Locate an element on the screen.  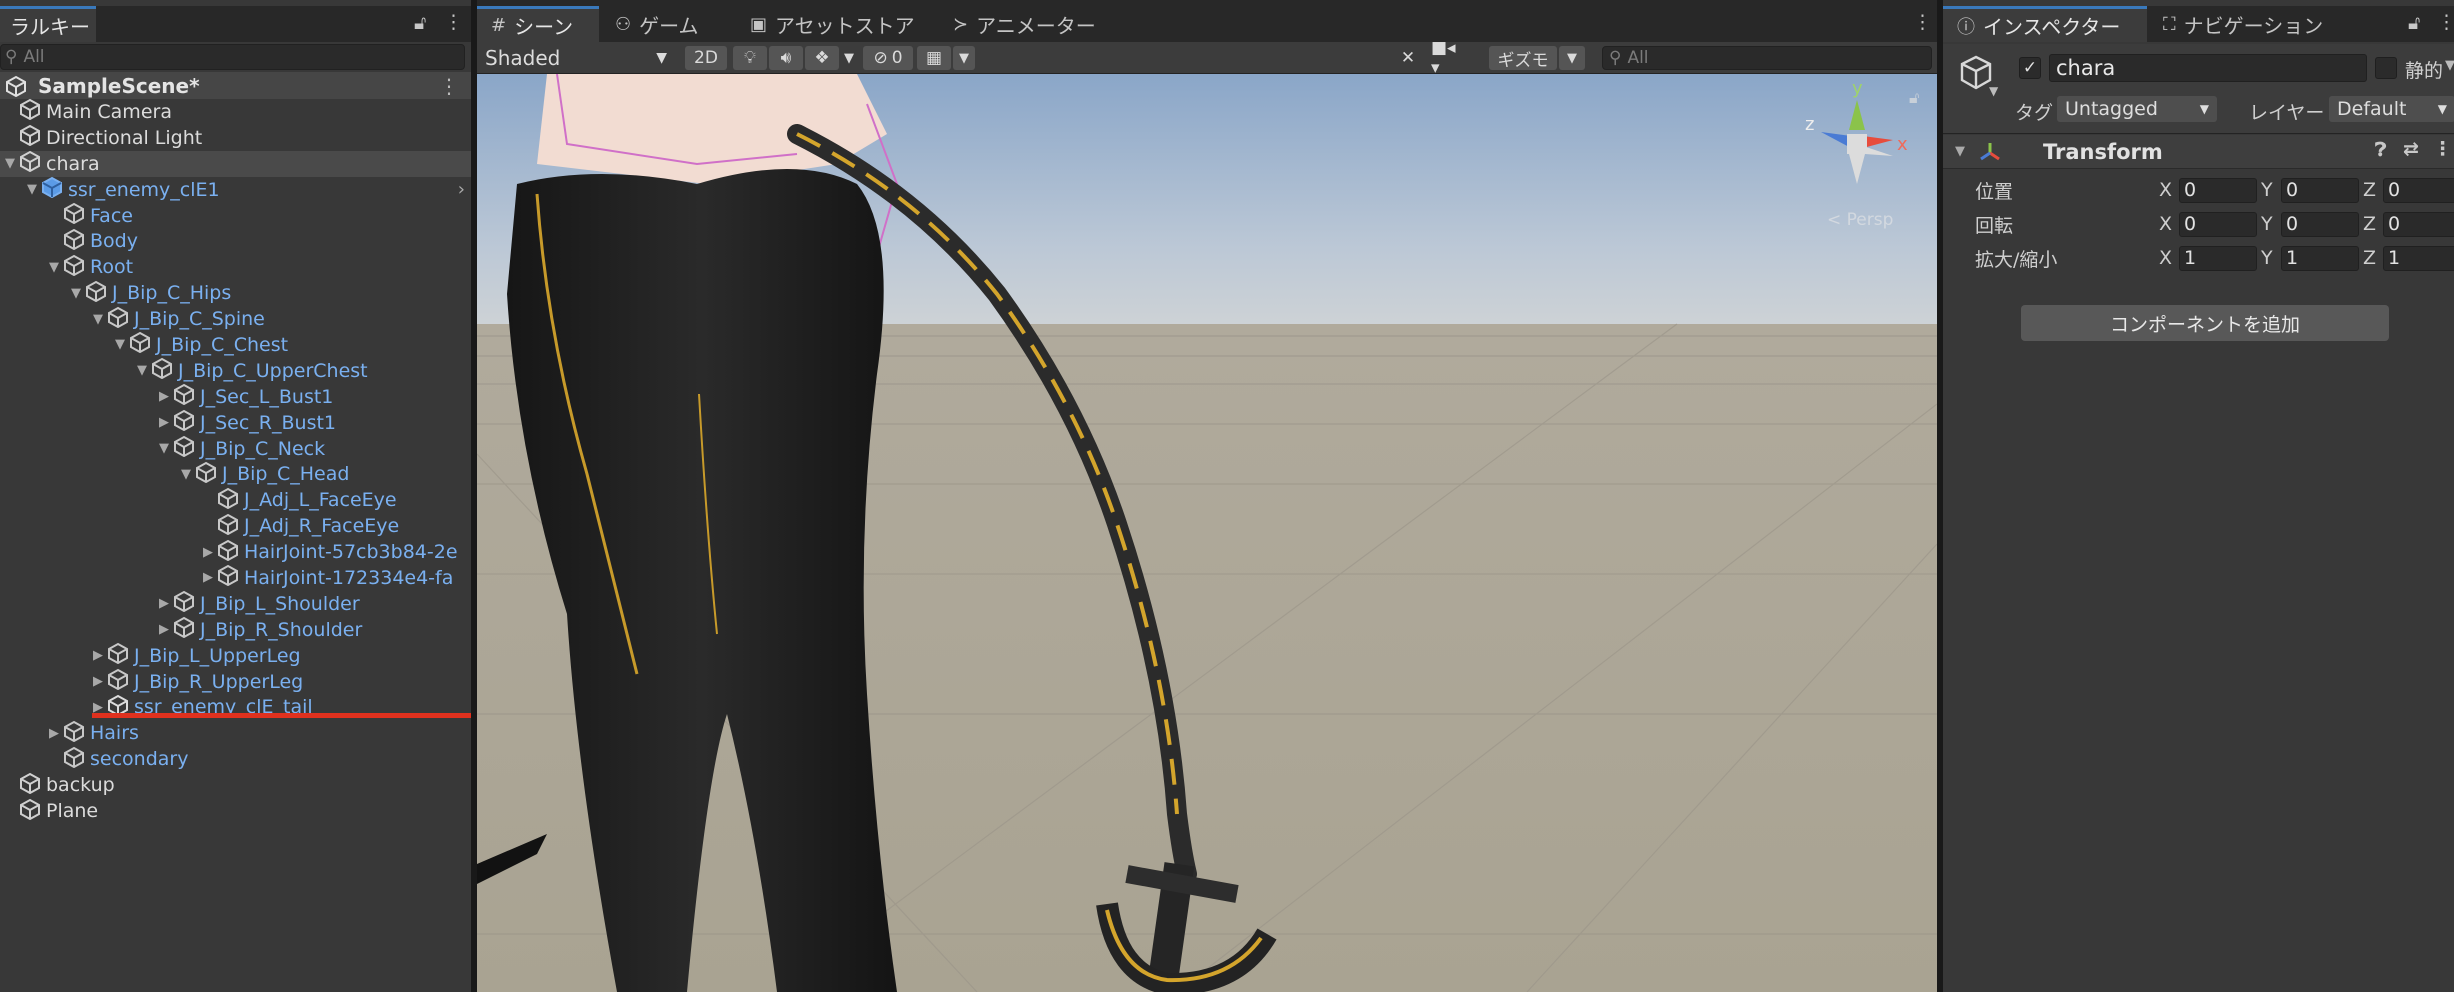
transform-component-header: ▼ Transform ❓︎ ⇄ ⋮ is located at coordinates (2198, 152).